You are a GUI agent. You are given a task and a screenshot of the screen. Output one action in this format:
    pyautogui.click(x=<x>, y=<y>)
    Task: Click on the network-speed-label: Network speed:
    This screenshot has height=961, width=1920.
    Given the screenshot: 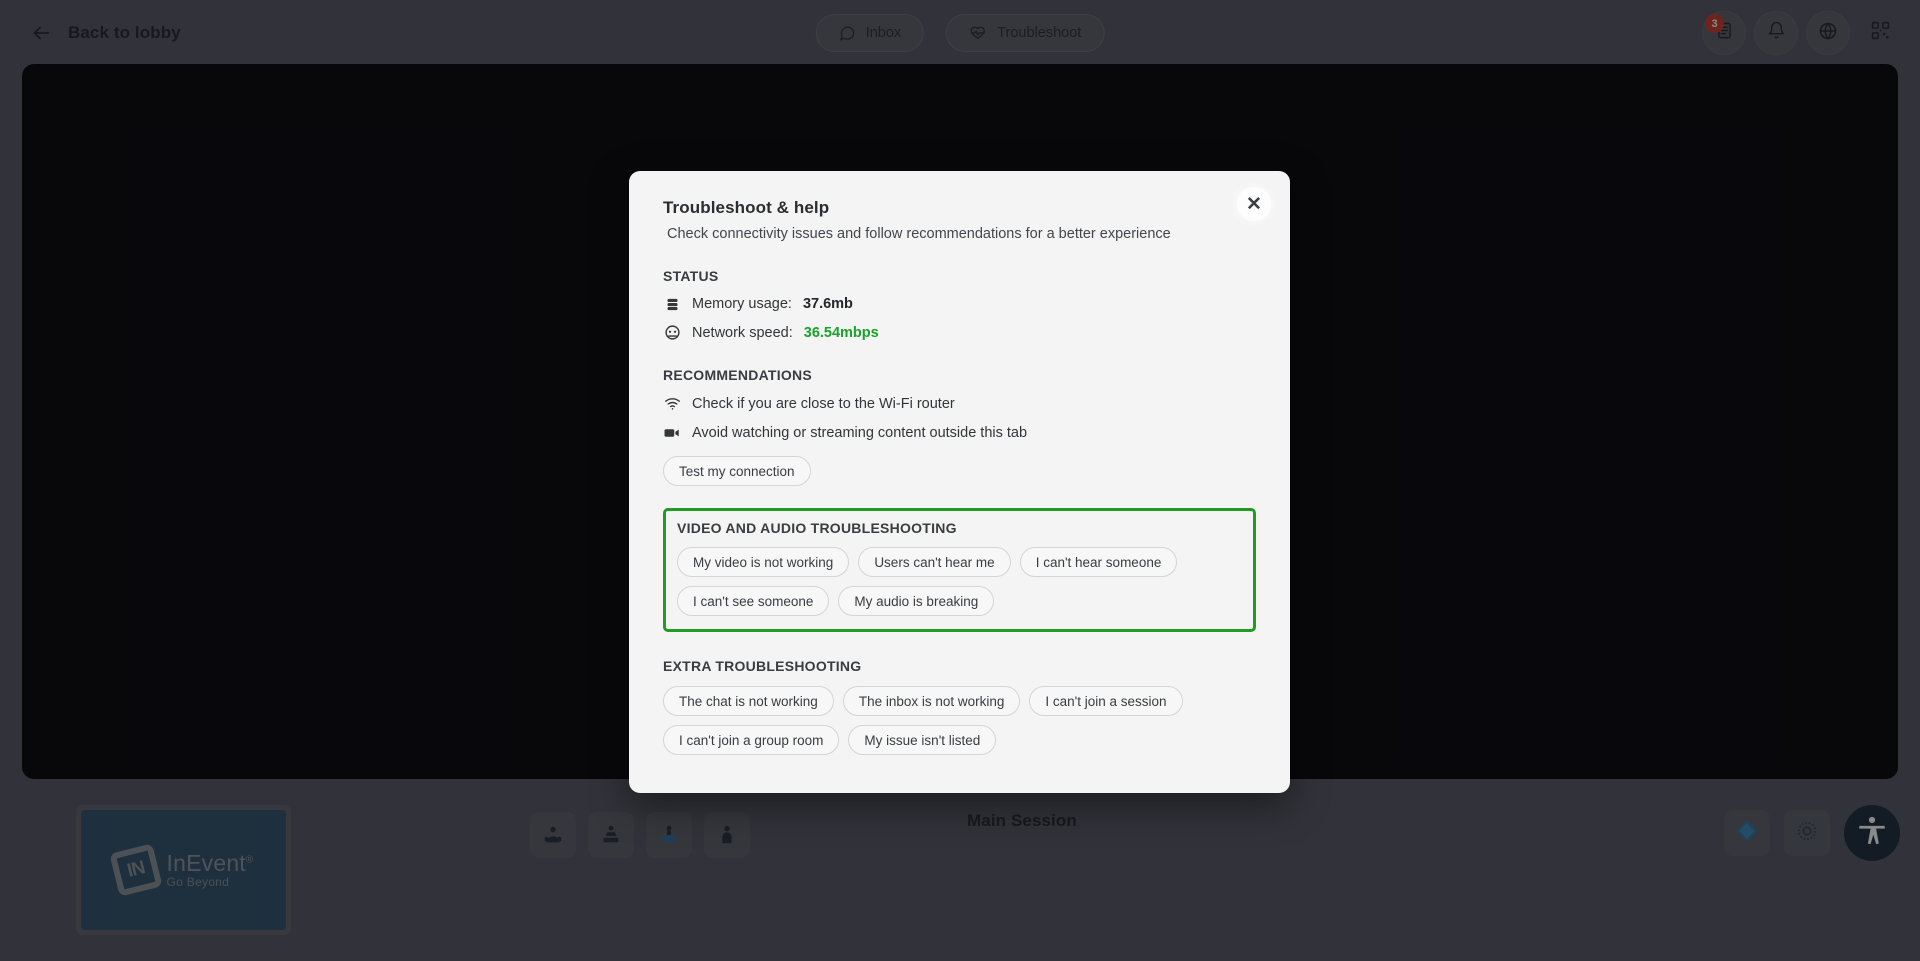 What is the action you would take?
    pyautogui.click(x=742, y=332)
    